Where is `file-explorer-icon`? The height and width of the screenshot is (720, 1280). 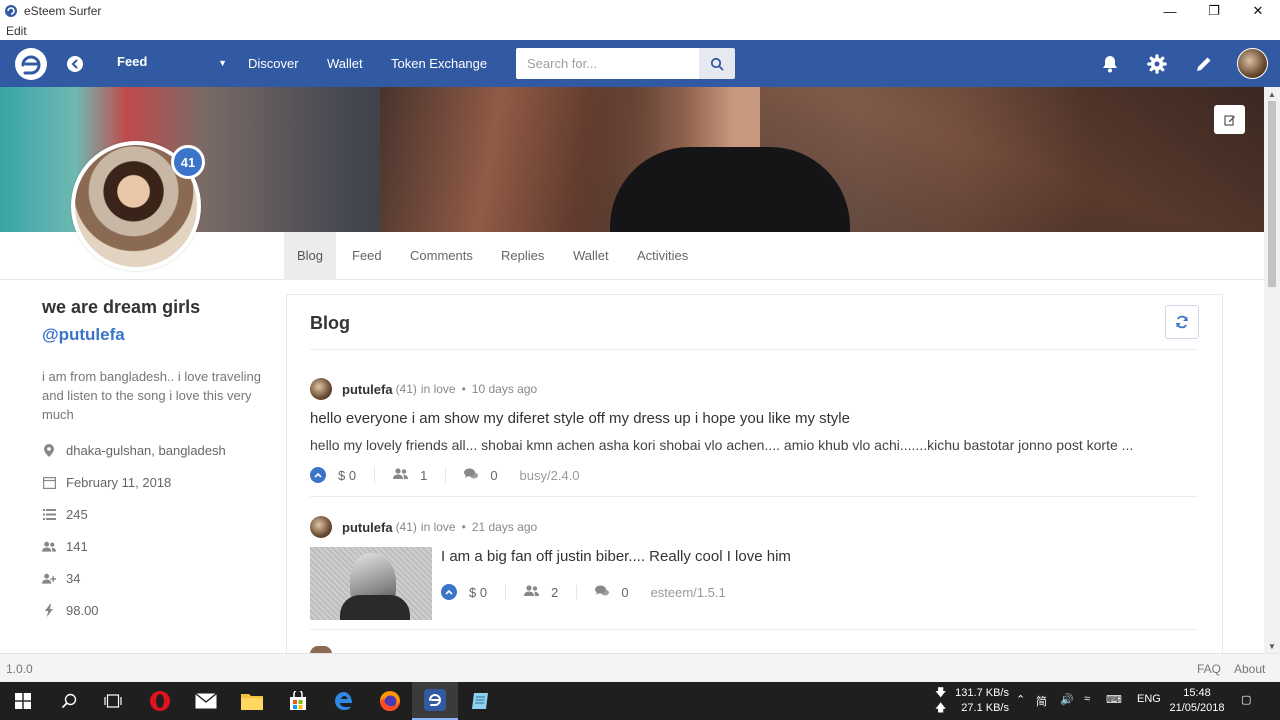 file-explorer-icon is located at coordinates (252, 701).